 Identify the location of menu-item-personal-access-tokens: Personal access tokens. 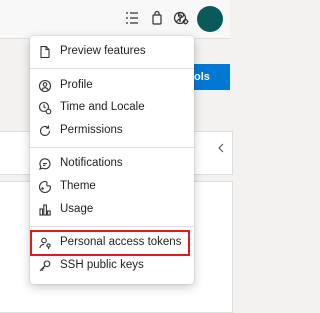
(112, 243).